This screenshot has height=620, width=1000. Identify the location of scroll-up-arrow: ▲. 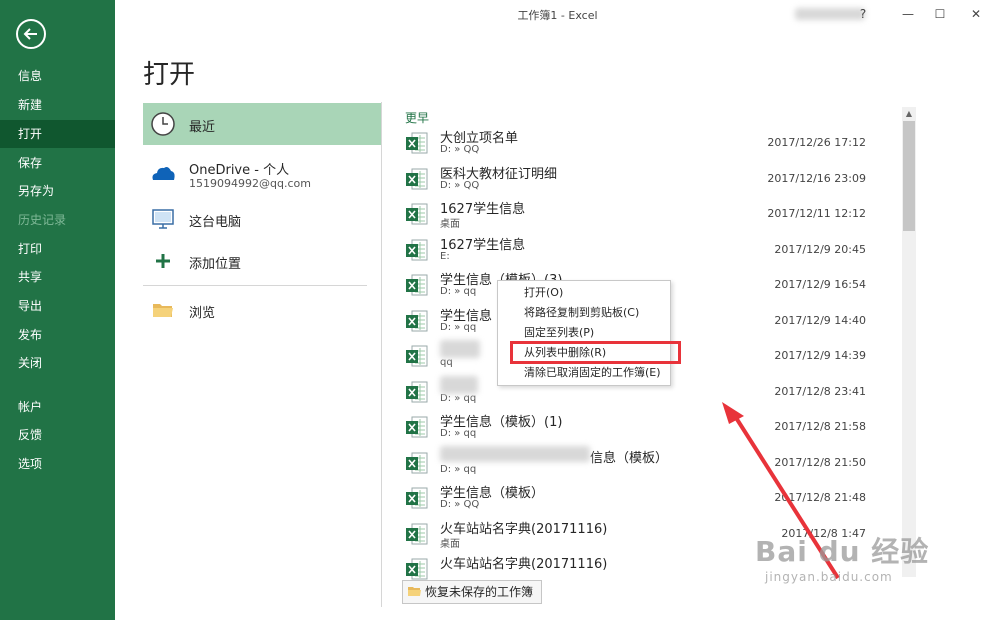
(909, 114).